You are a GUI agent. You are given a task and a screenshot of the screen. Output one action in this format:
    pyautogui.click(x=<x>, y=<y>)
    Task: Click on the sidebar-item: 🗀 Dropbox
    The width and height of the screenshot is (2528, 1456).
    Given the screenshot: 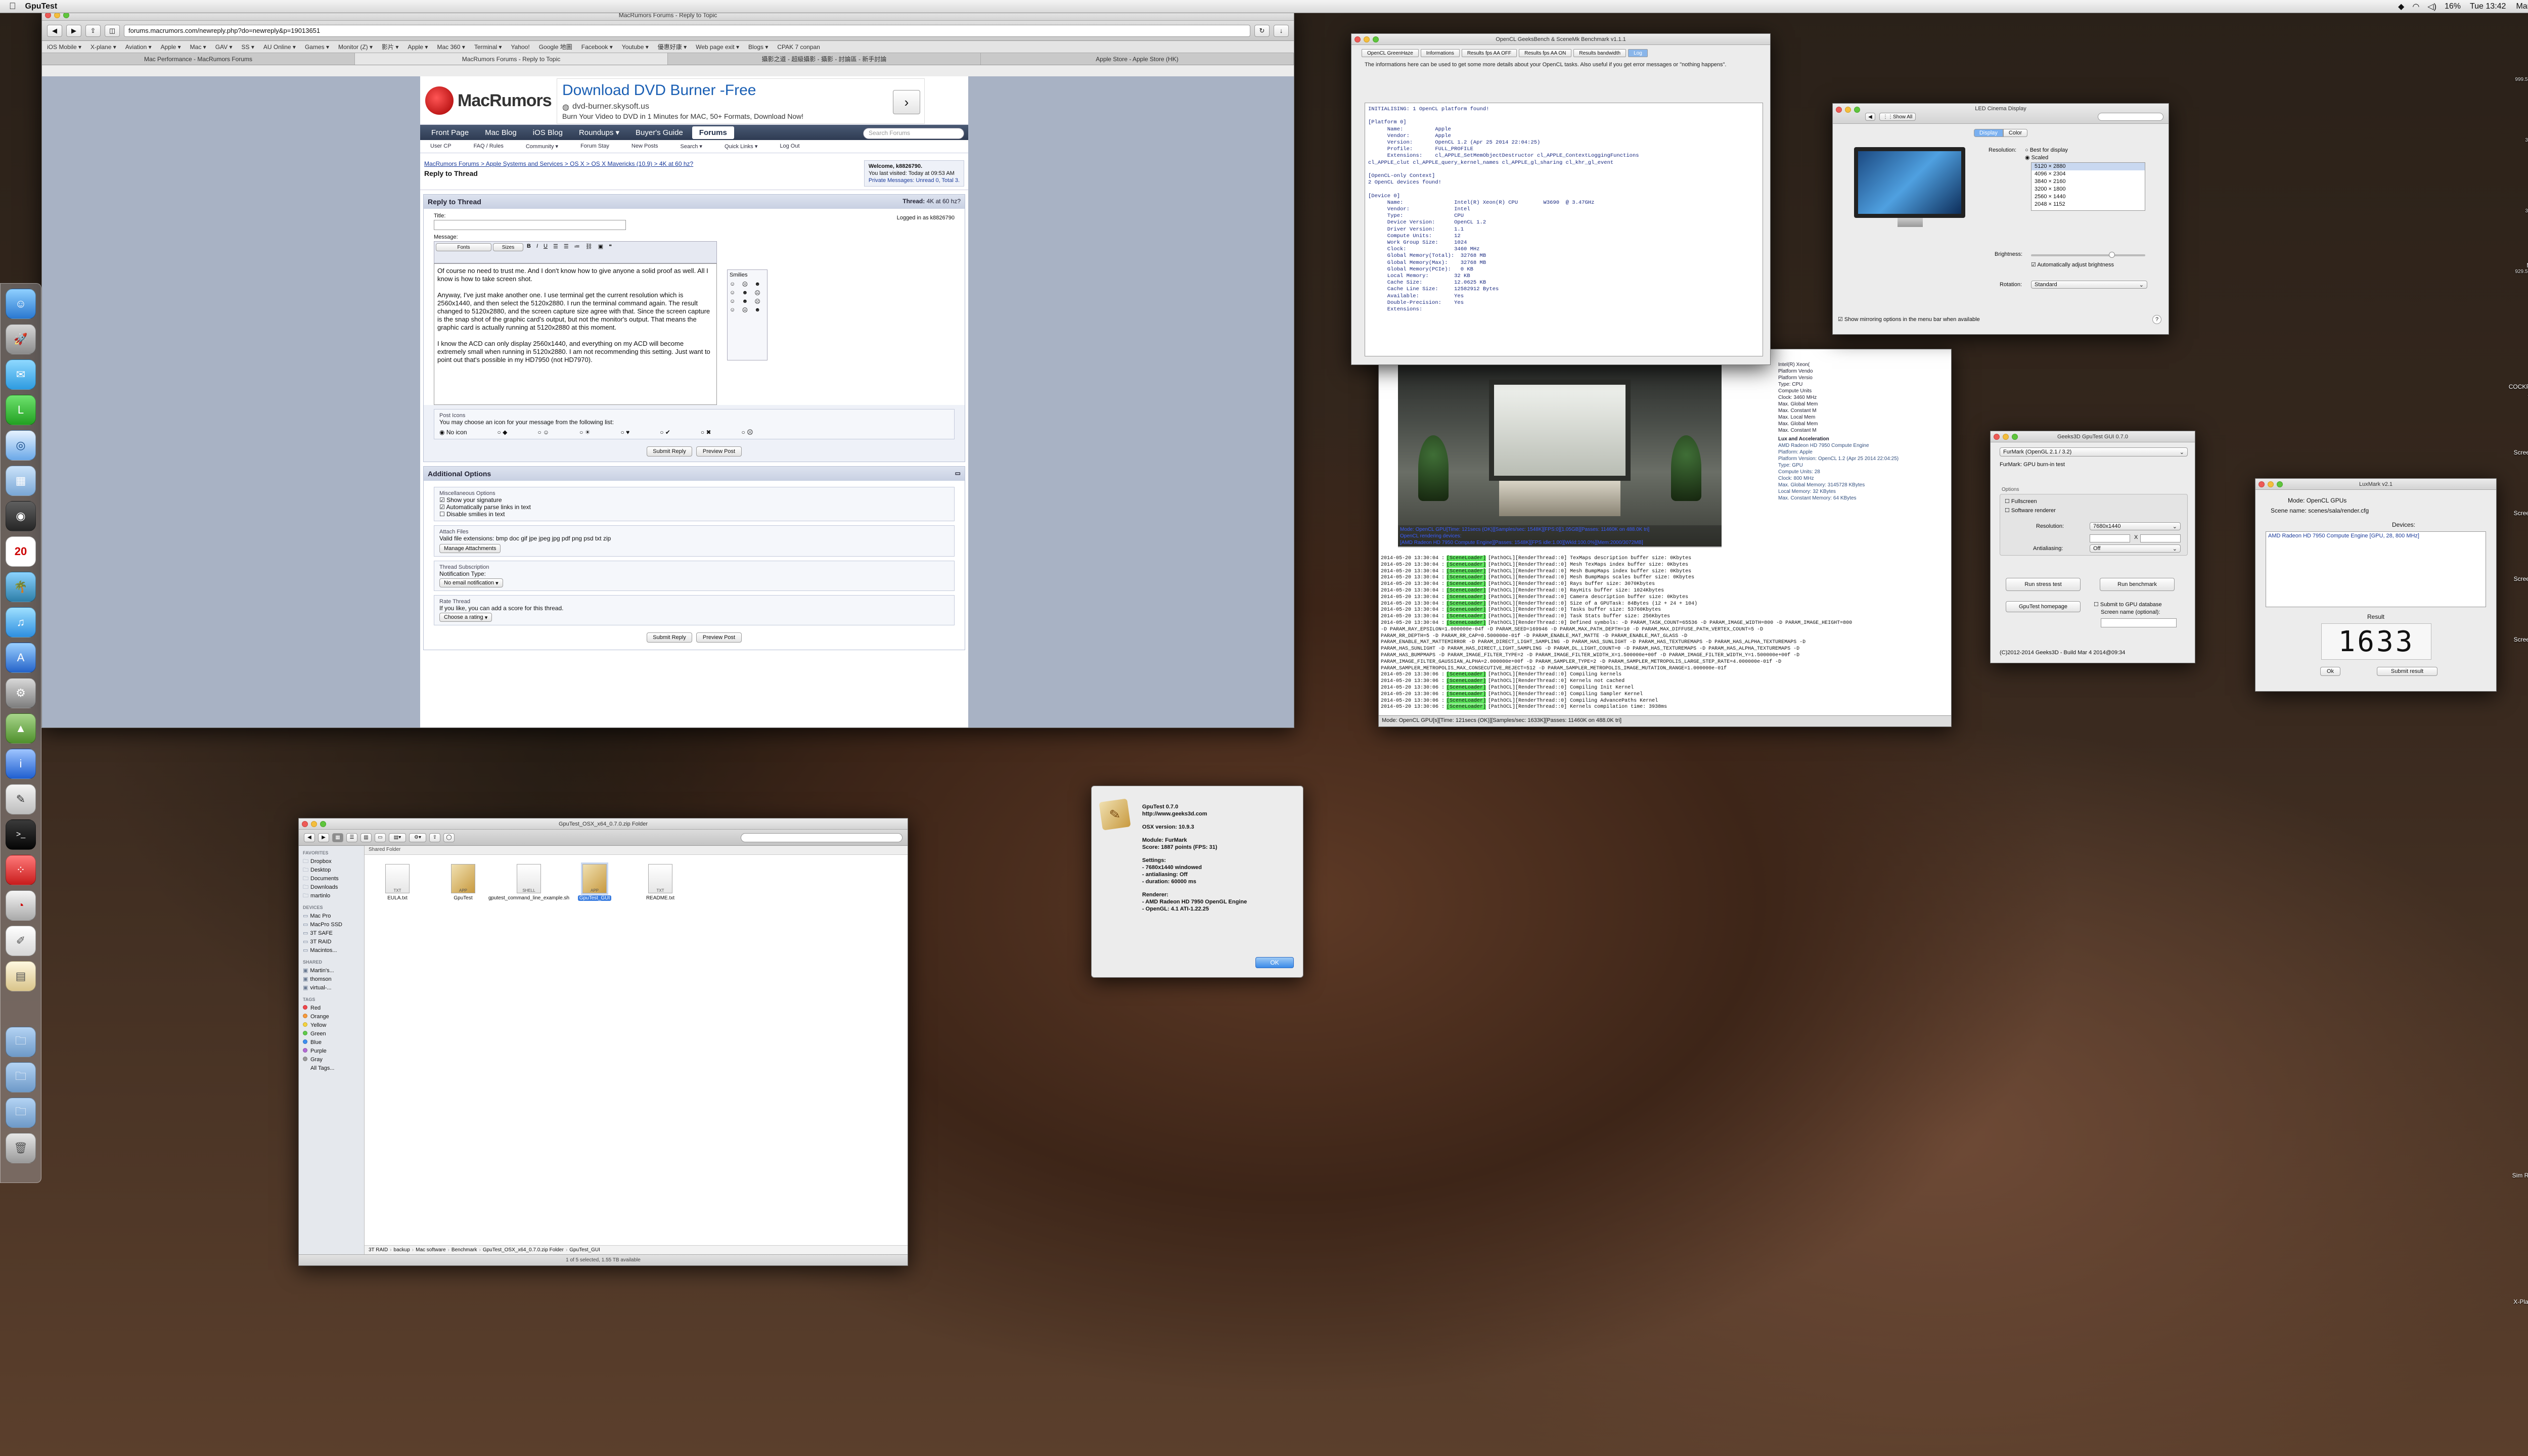 What is the action you would take?
    pyautogui.click(x=332, y=861)
    